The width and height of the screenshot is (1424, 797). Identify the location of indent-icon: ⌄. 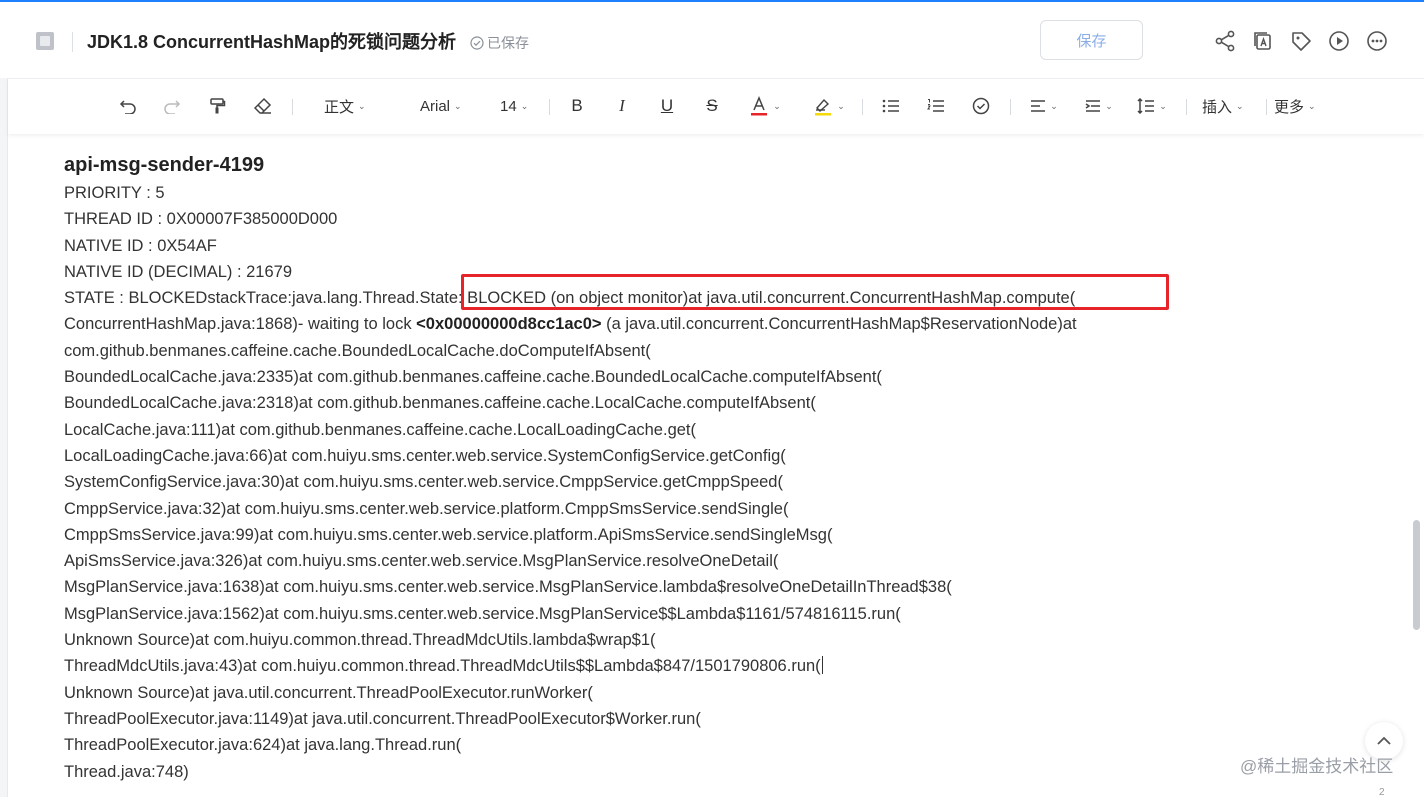
(1099, 106).